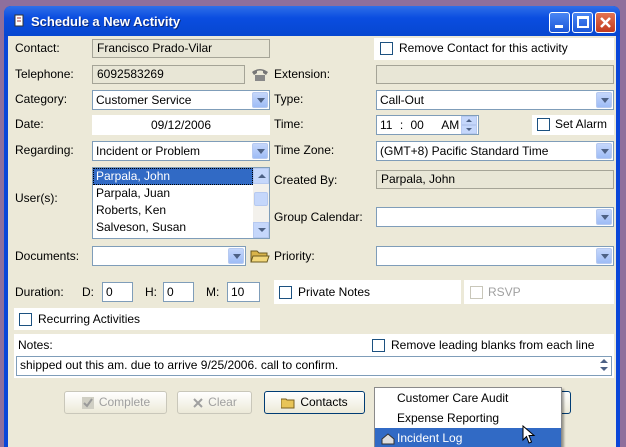 The width and height of the screenshot is (626, 447). Describe the element at coordinates (495, 100) in the screenshot. I see `type-select: Call-Out` at that location.